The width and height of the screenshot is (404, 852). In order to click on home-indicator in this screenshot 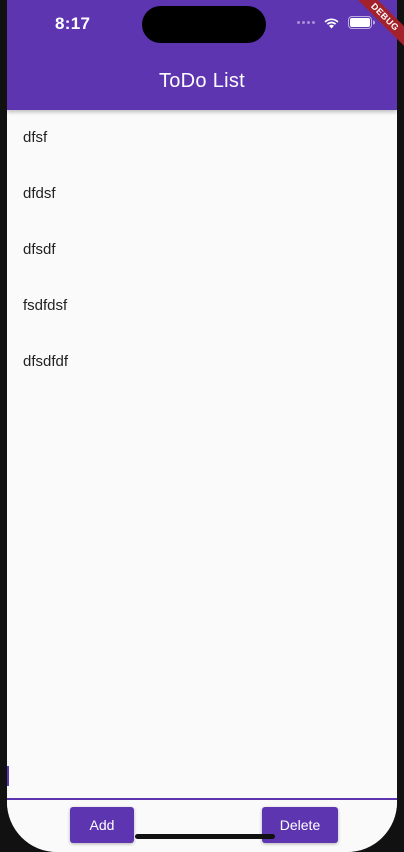, I will do `click(205, 836)`.